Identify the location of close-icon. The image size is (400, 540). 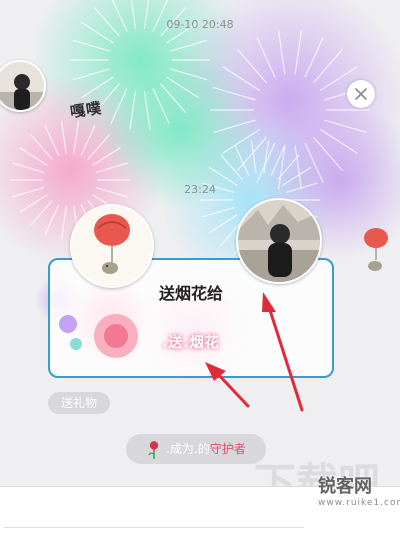
(361, 94).